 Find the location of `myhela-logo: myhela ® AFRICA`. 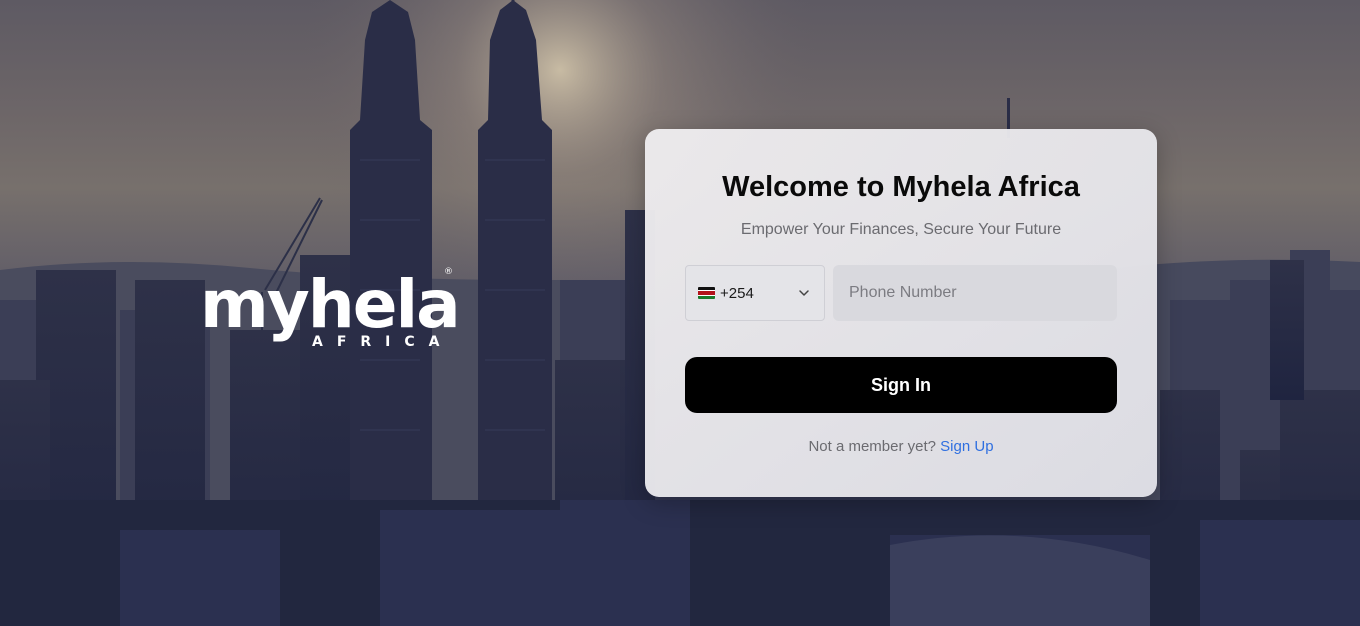

myhela-logo: myhela ® AFRICA is located at coordinates (331, 312).